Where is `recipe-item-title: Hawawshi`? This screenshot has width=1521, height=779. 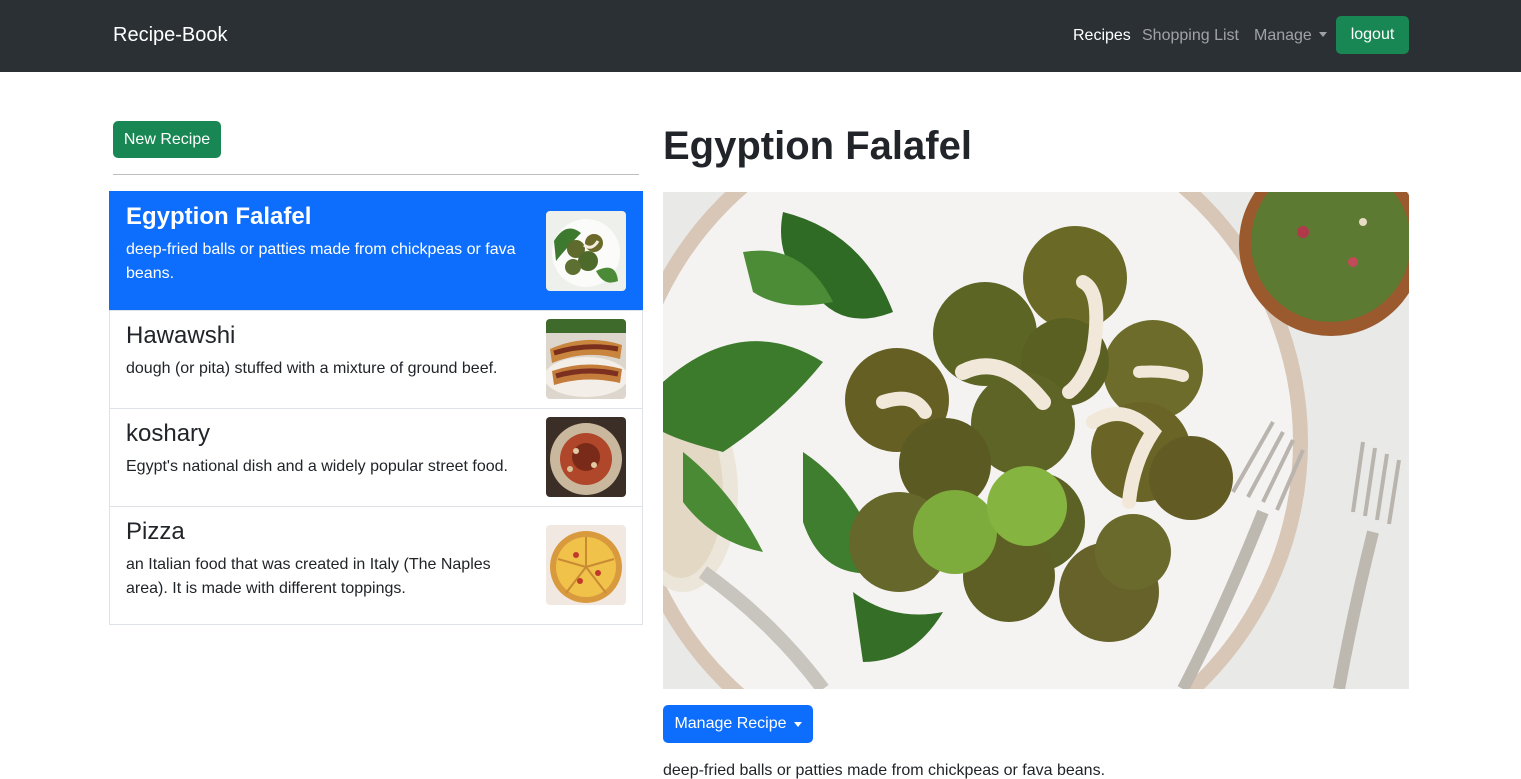 recipe-item-title: Hawawshi is located at coordinates (181, 335).